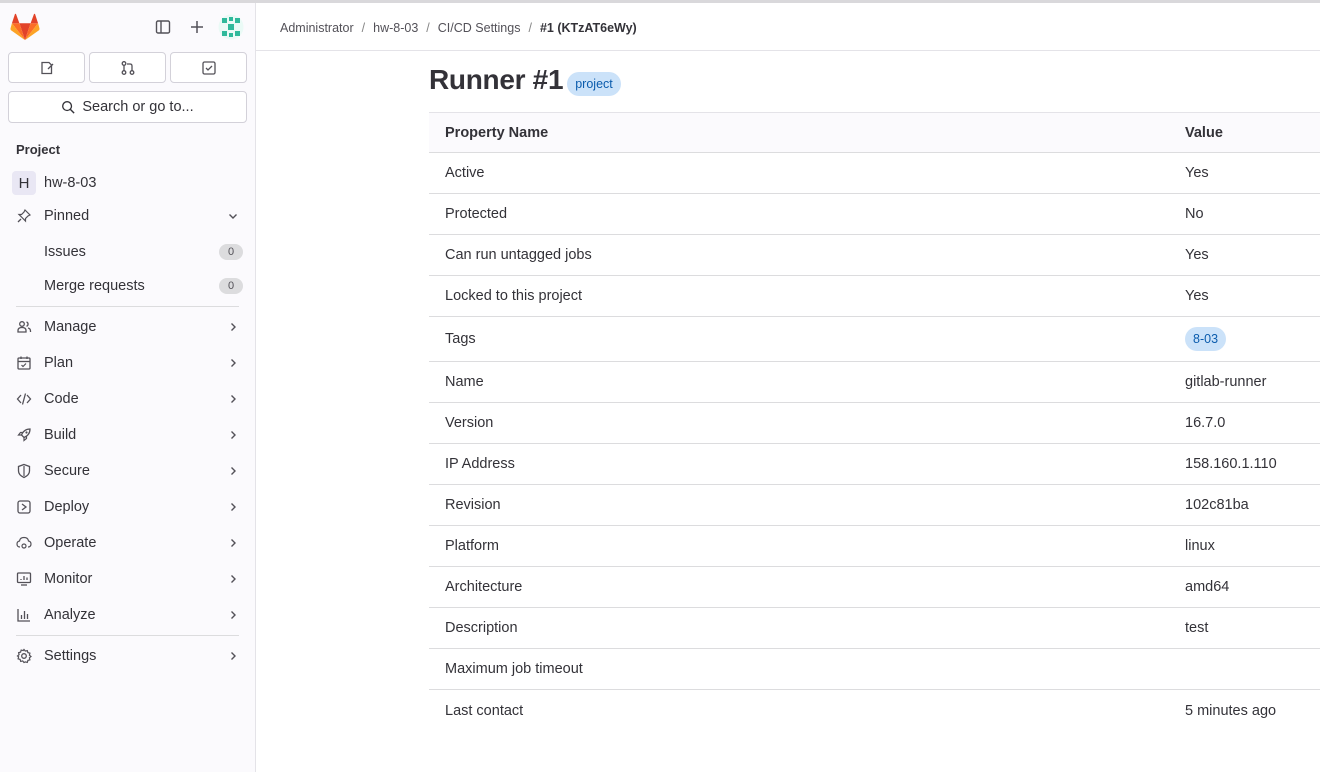 The height and width of the screenshot is (772, 1320). I want to click on property-name: Tags, so click(460, 339).